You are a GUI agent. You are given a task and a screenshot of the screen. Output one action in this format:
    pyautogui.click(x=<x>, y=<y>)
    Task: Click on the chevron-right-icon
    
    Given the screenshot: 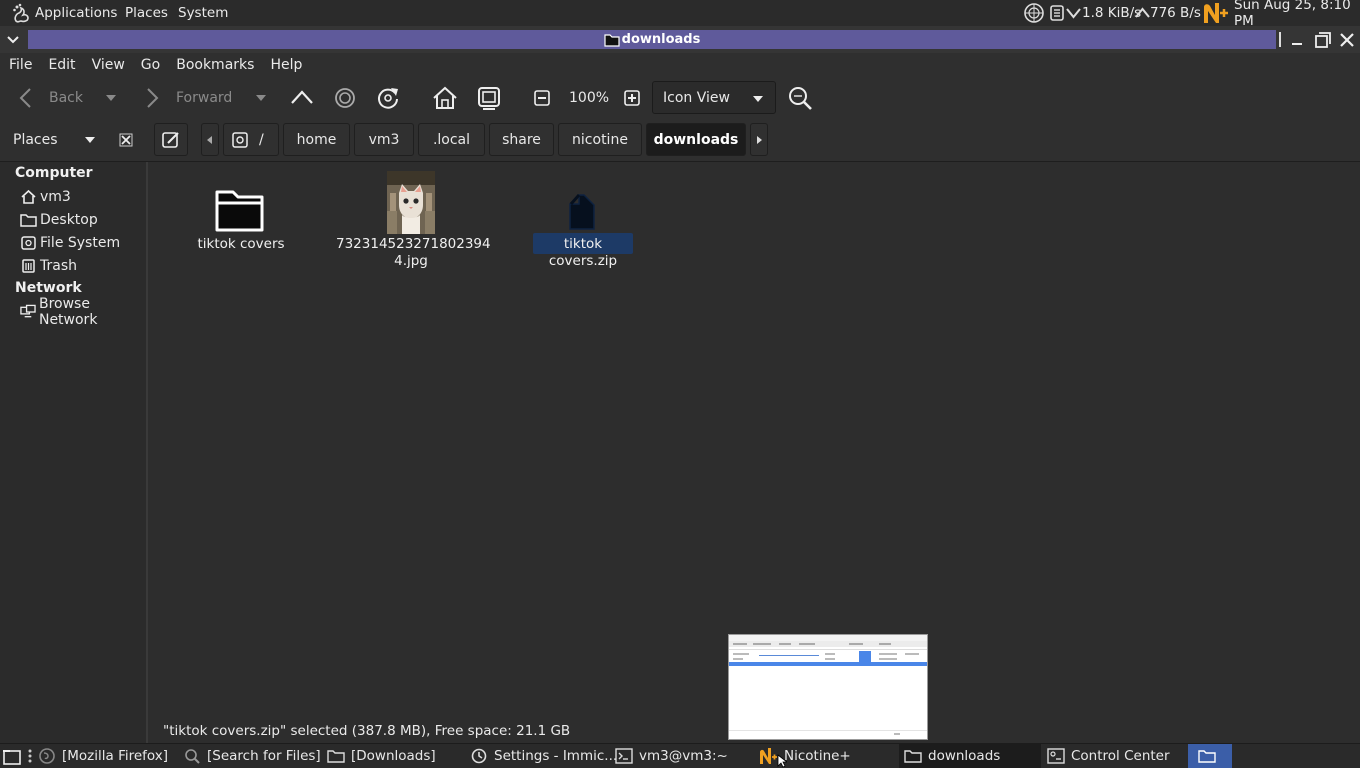 What is the action you would take?
    pyautogui.click(x=759, y=139)
    